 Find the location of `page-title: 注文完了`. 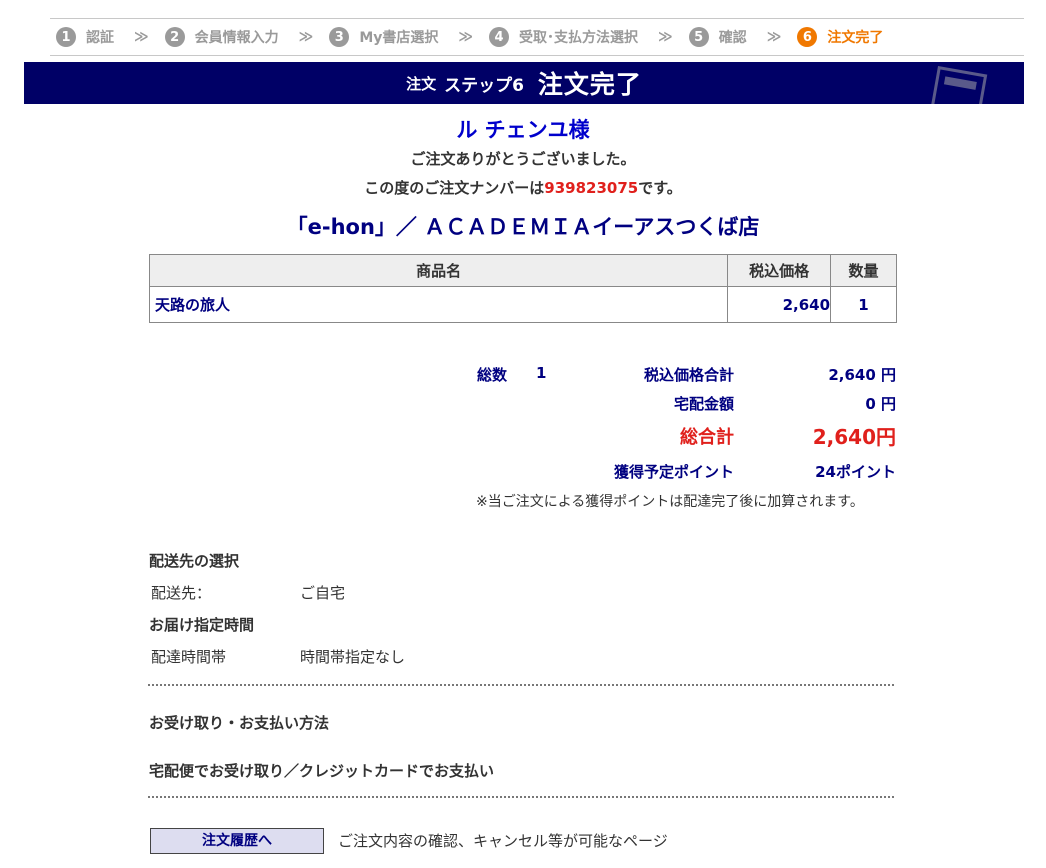

page-title: 注文完了 is located at coordinates (589, 84).